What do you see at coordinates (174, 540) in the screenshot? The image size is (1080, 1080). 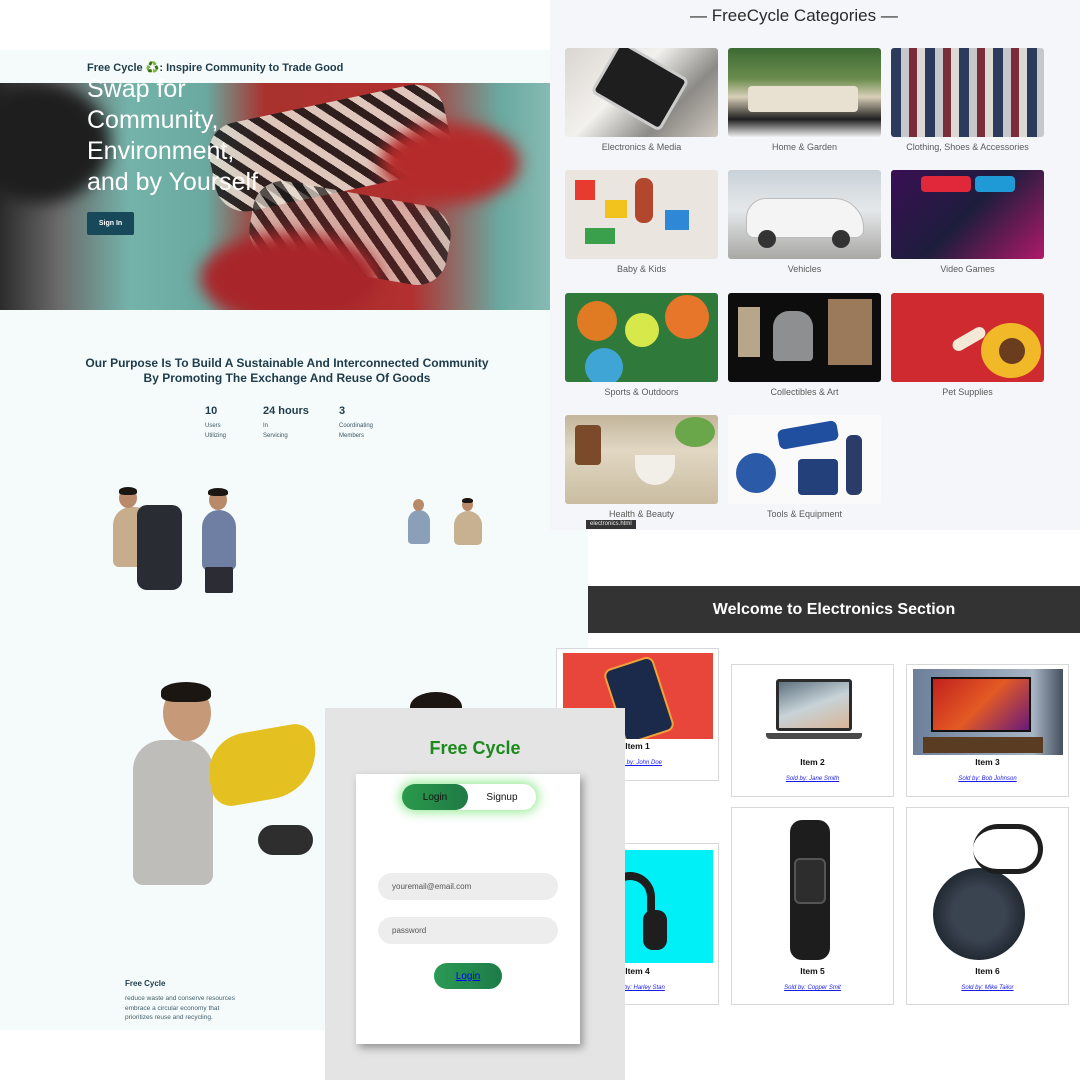 I see `people-exchange-photo` at bounding box center [174, 540].